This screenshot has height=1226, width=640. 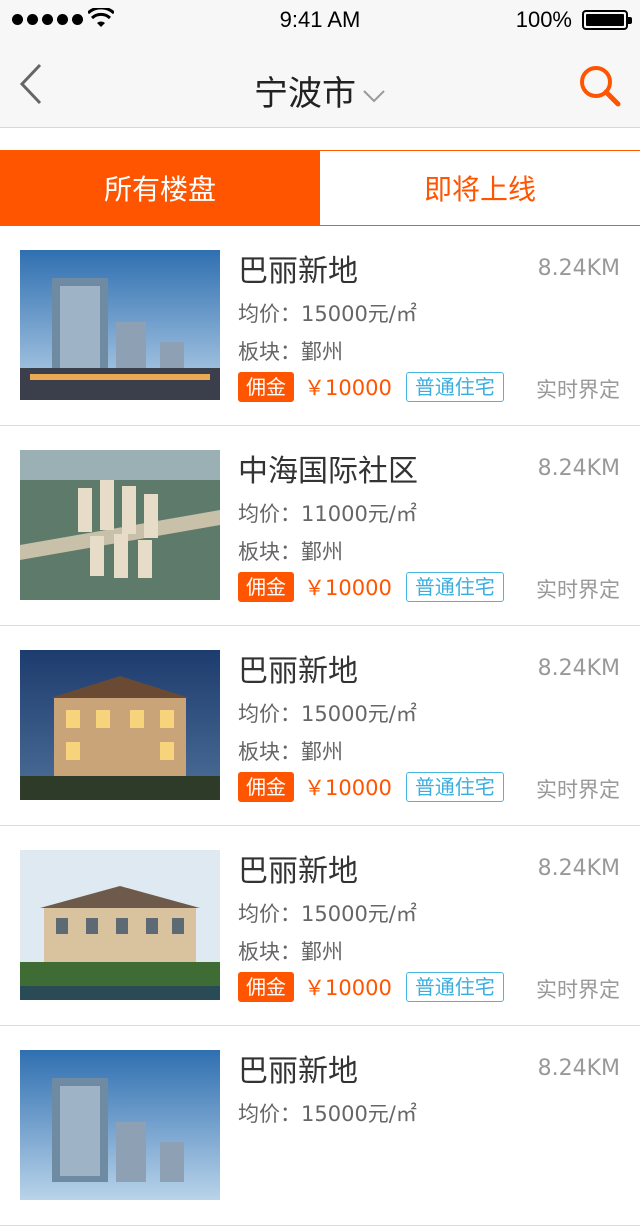 What do you see at coordinates (543, 19) in the screenshot?
I see `battery-percent: 100%` at bounding box center [543, 19].